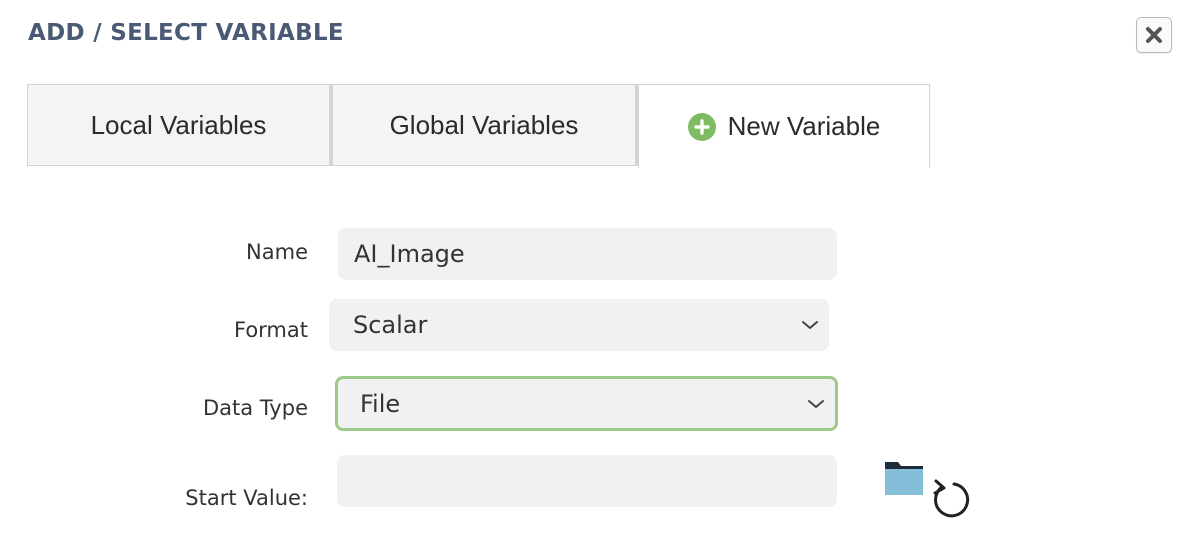 The image size is (1180, 536). I want to click on format-value: Scalar, so click(390, 325).